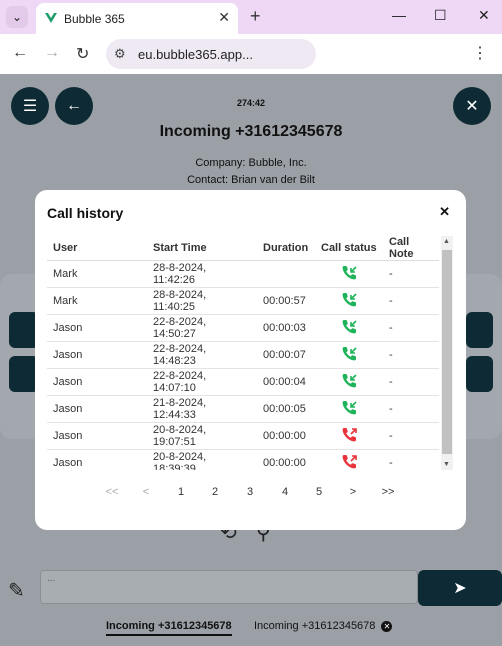 The width and height of the screenshot is (502, 646). What do you see at coordinates (399, 15) in the screenshot?
I see `minimize-icon: —` at bounding box center [399, 15].